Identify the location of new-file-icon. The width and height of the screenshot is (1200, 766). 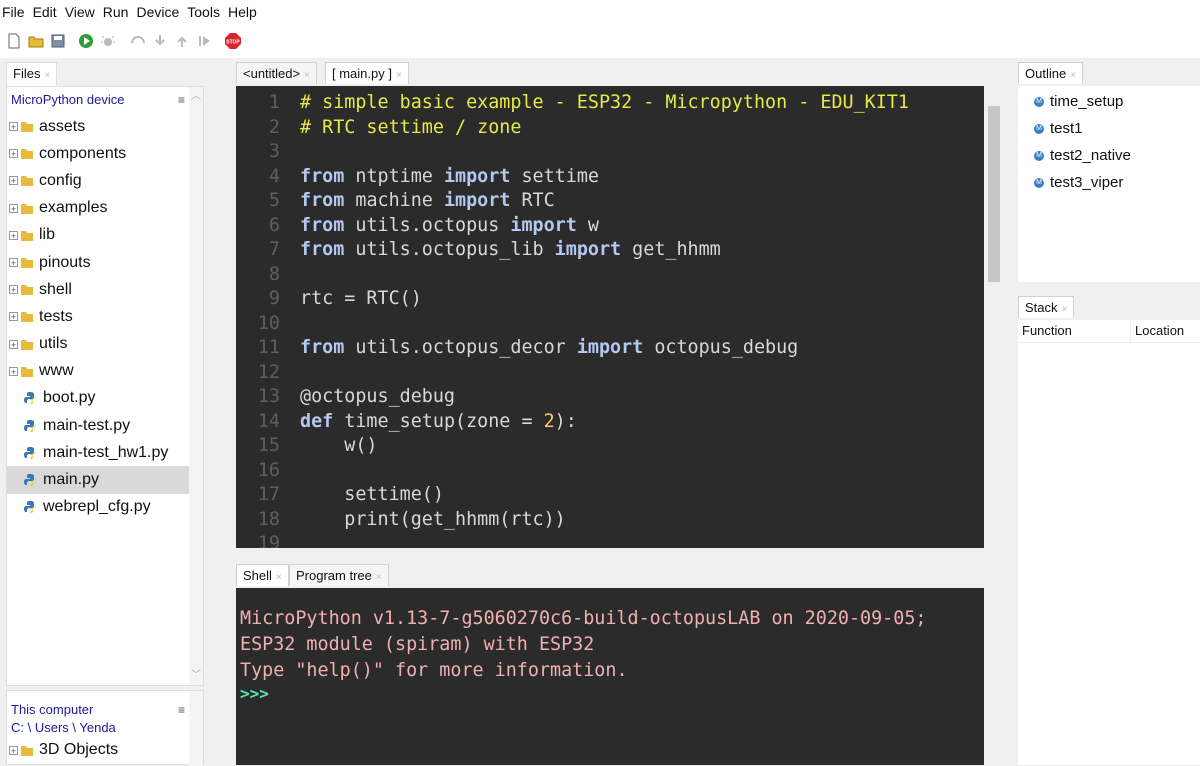
(14, 41).